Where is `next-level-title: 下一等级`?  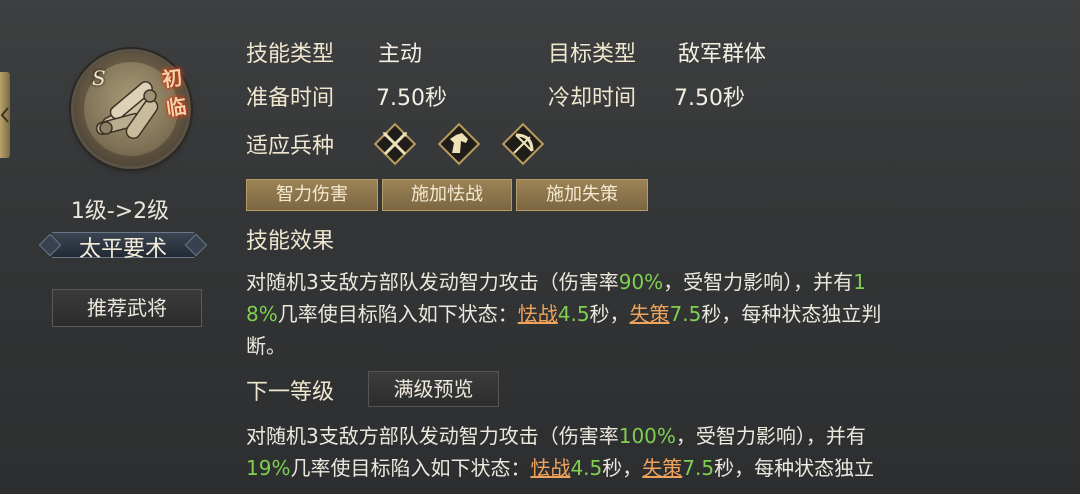 next-level-title: 下一等级 is located at coordinates (290, 392).